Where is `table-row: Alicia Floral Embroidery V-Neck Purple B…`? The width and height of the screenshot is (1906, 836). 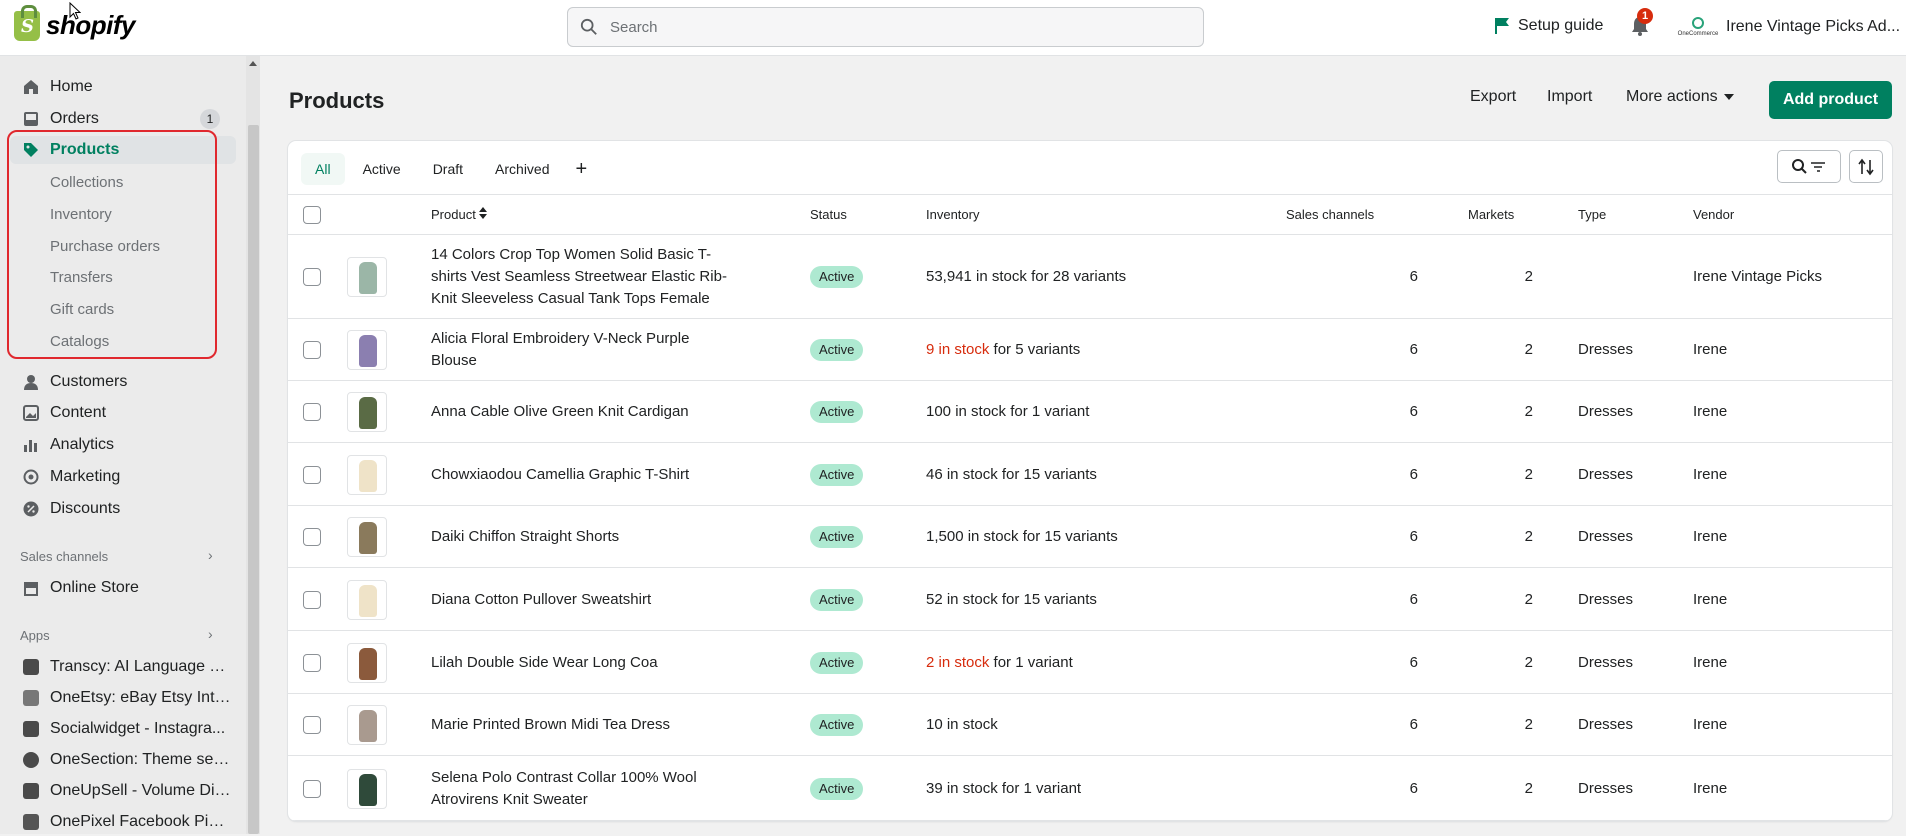 table-row: Alicia Floral Embroidery V-Neck Purple B… is located at coordinates (1090, 350).